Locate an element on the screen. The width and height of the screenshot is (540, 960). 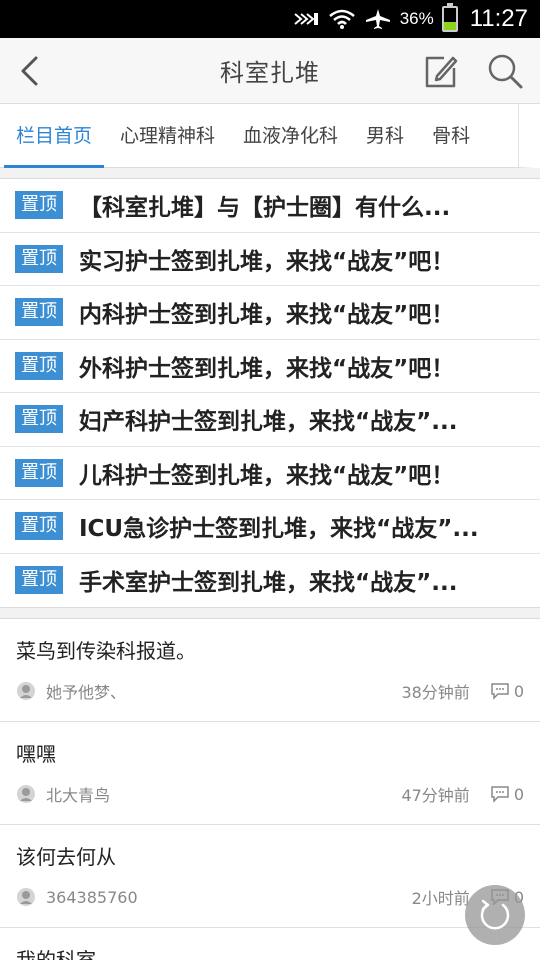
wifi-icon is located at coordinates (341, 19).